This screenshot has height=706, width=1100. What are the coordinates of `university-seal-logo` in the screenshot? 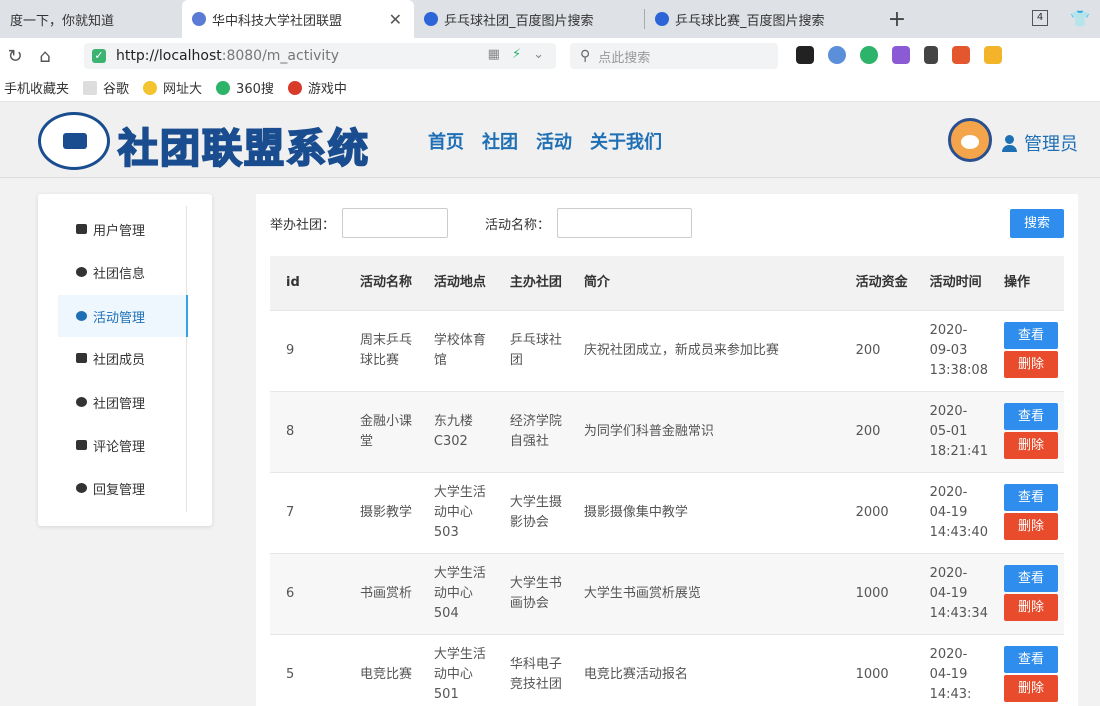 It's located at (74, 141).